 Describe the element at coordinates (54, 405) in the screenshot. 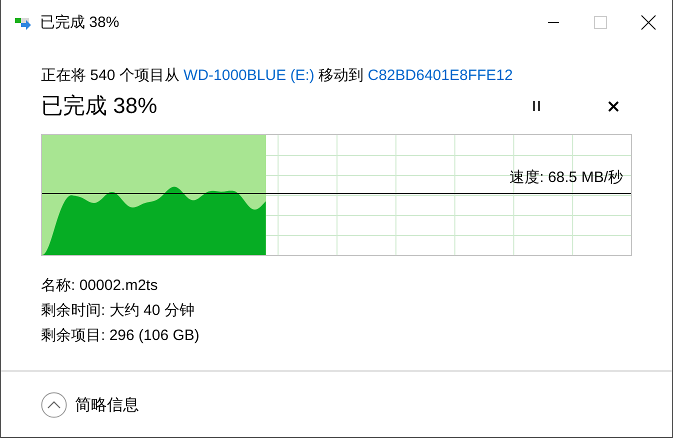

I see `chevron-icon` at that location.